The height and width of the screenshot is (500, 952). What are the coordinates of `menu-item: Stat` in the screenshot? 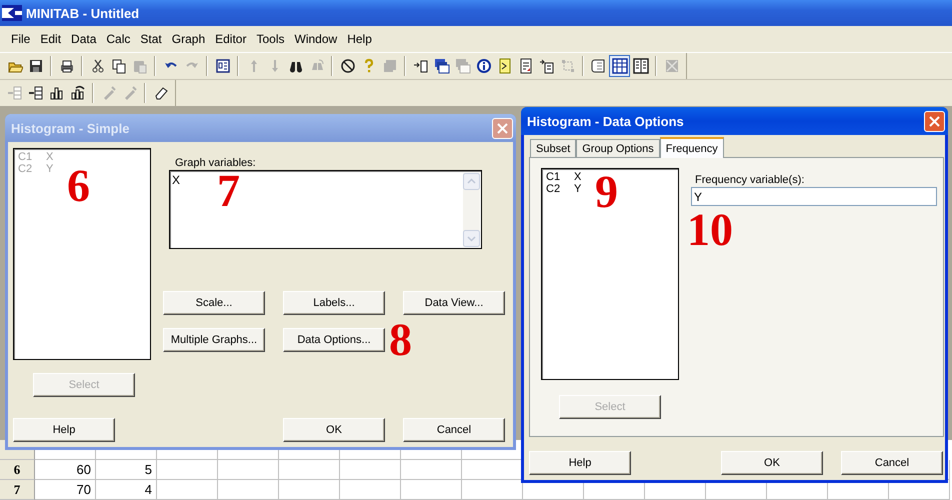 It's located at (151, 39).